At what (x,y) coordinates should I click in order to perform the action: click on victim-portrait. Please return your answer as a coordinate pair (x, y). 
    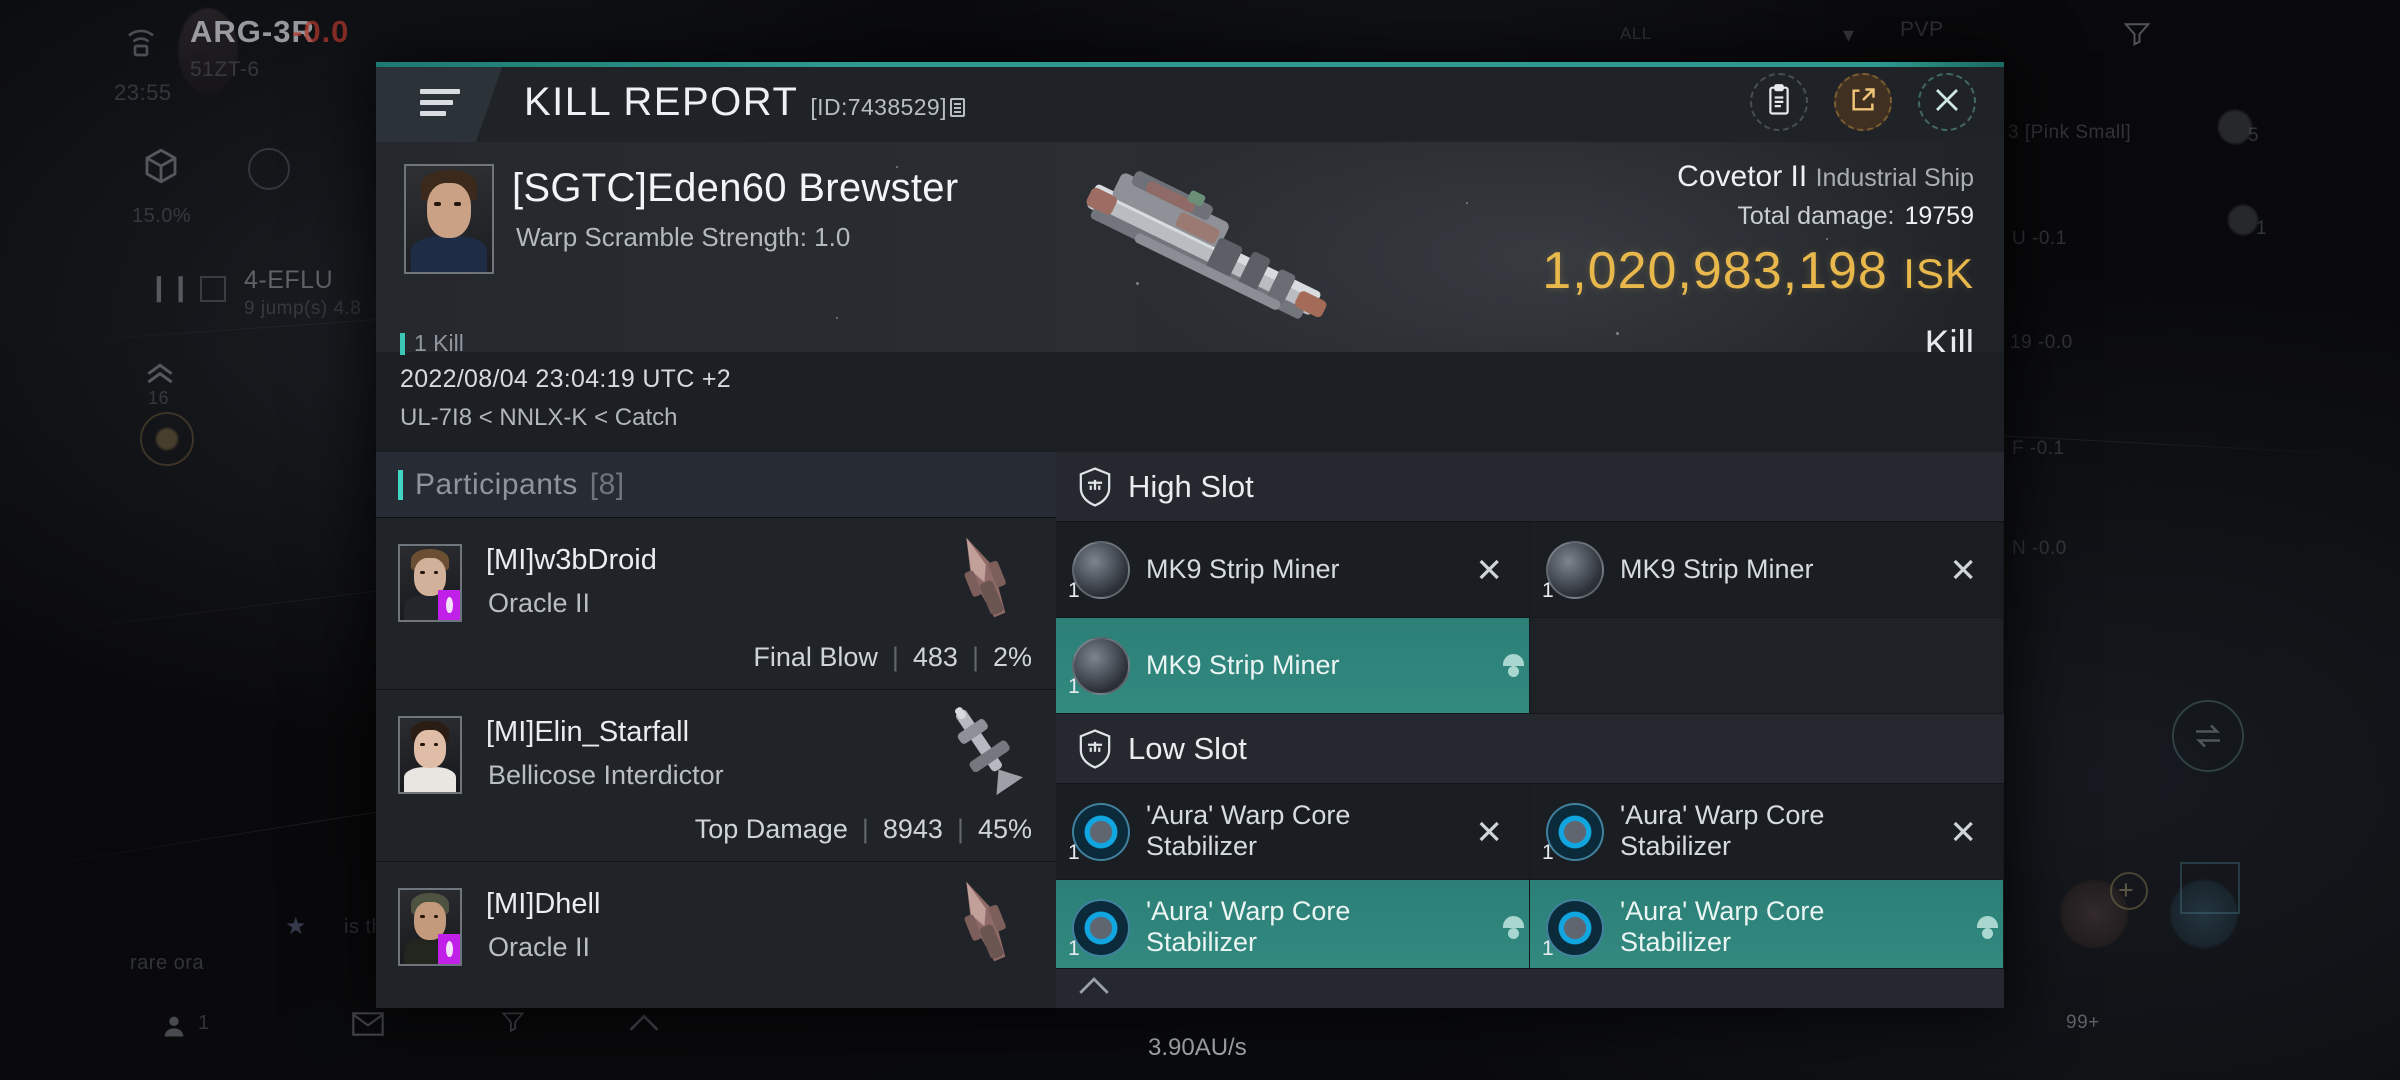
    Looking at the image, I should click on (449, 219).